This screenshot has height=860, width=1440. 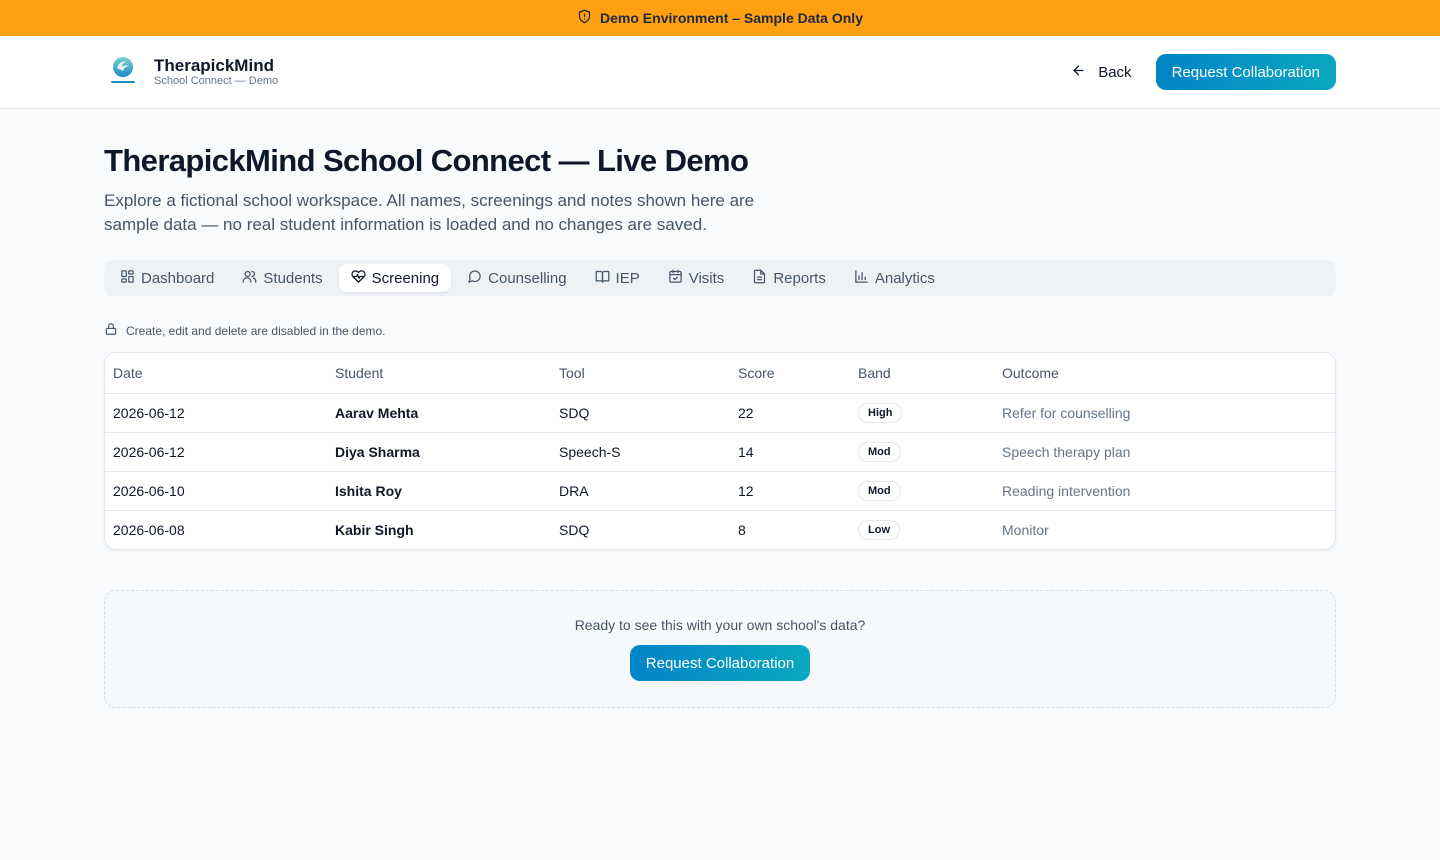 I want to click on tab-screening: Screening, so click(x=395, y=278).